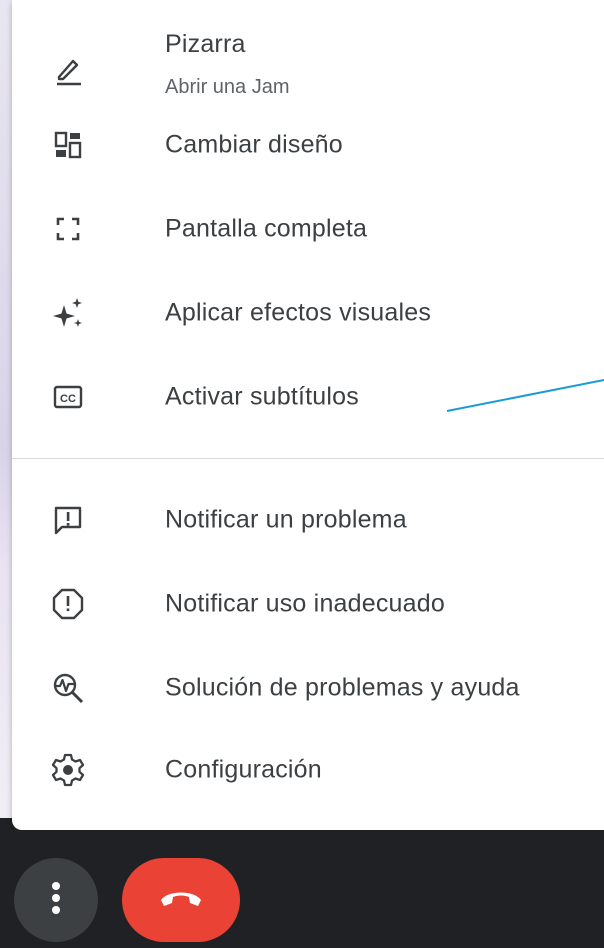 The height and width of the screenshot is (948, 604). What do you see at coordinates (205, 44) in the screenshot?
I see `menu-item-label: Pizarra` at bounding box center [205, 44].